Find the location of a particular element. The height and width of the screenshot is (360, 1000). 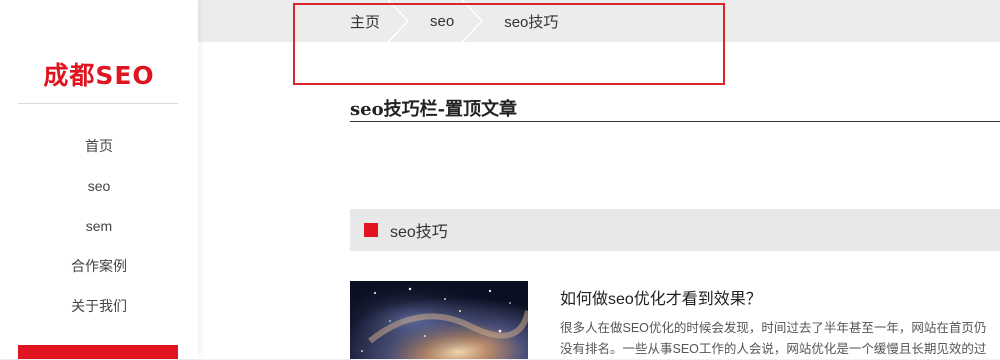

section-header: seo技巧 is located at coordinates (675, 230).